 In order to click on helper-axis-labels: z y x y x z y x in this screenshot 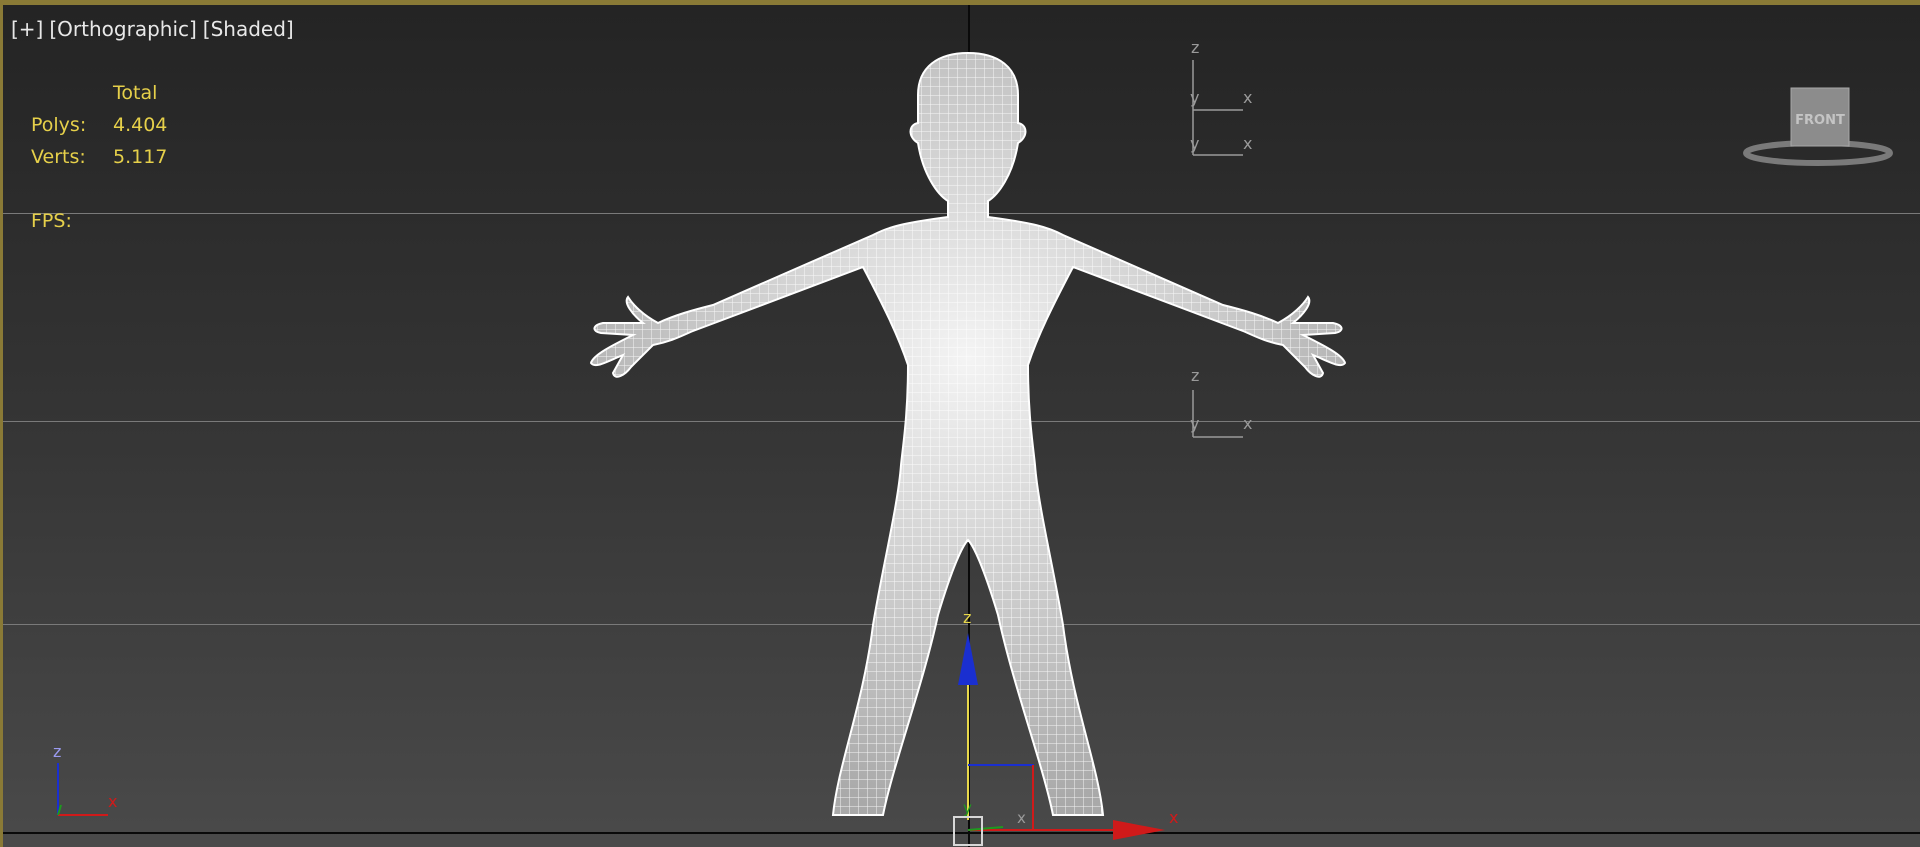, I will do `click(1221, 235)`.